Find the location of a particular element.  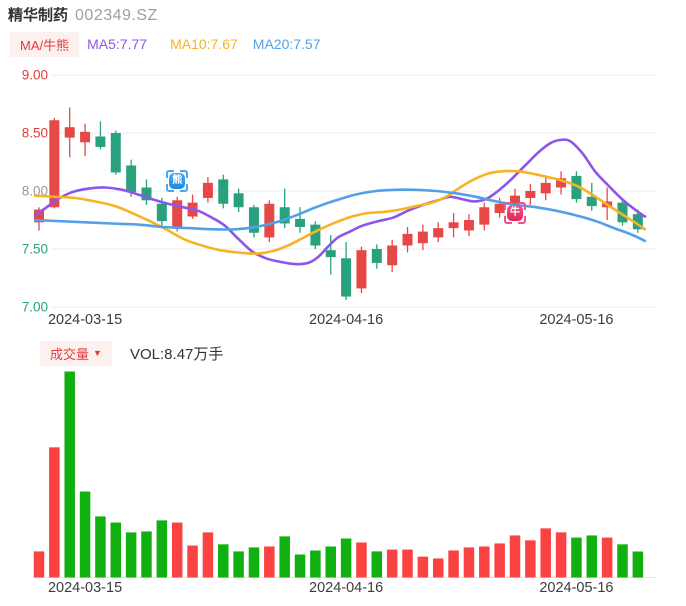

volume-chip: 成交量 ▼ is located at coordinates (76, 353).